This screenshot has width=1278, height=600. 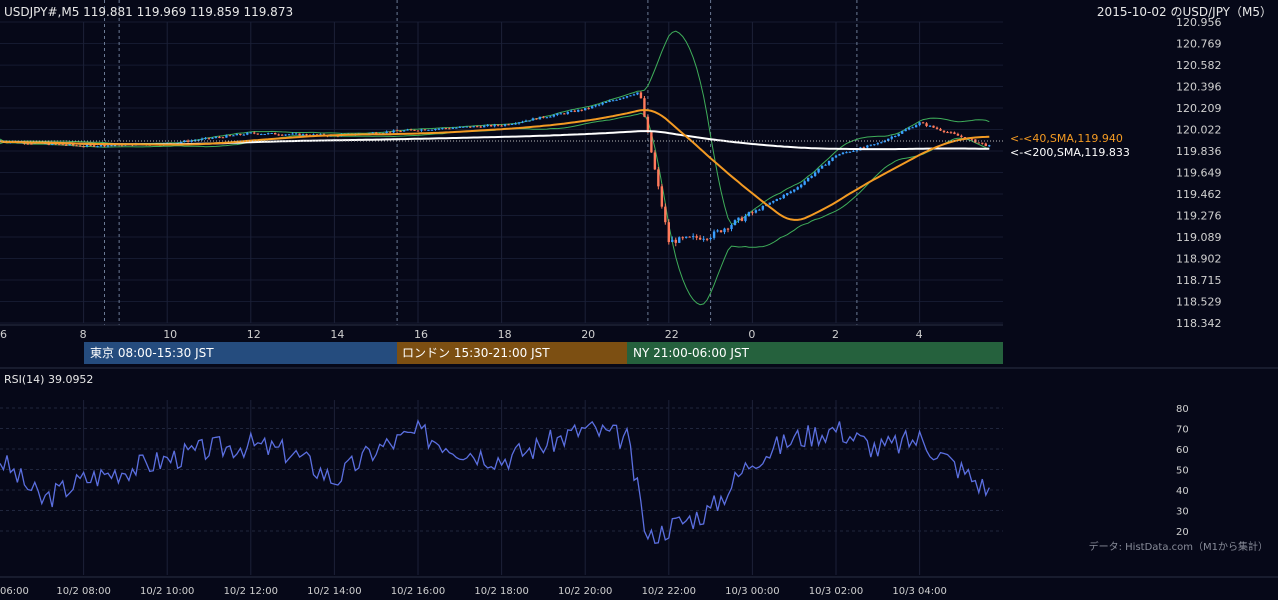 I want to click on session-tokyo-label: 東京 08:00-15:30 JST, so click(x=152, y=353).